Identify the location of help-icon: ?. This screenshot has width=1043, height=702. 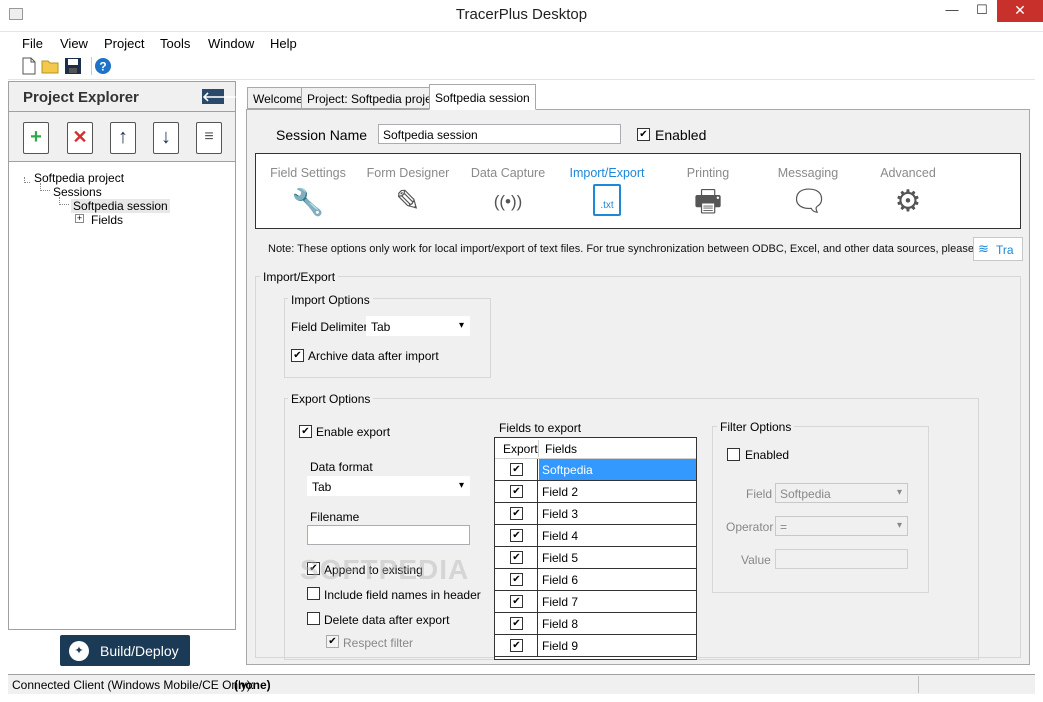
(103, 66).